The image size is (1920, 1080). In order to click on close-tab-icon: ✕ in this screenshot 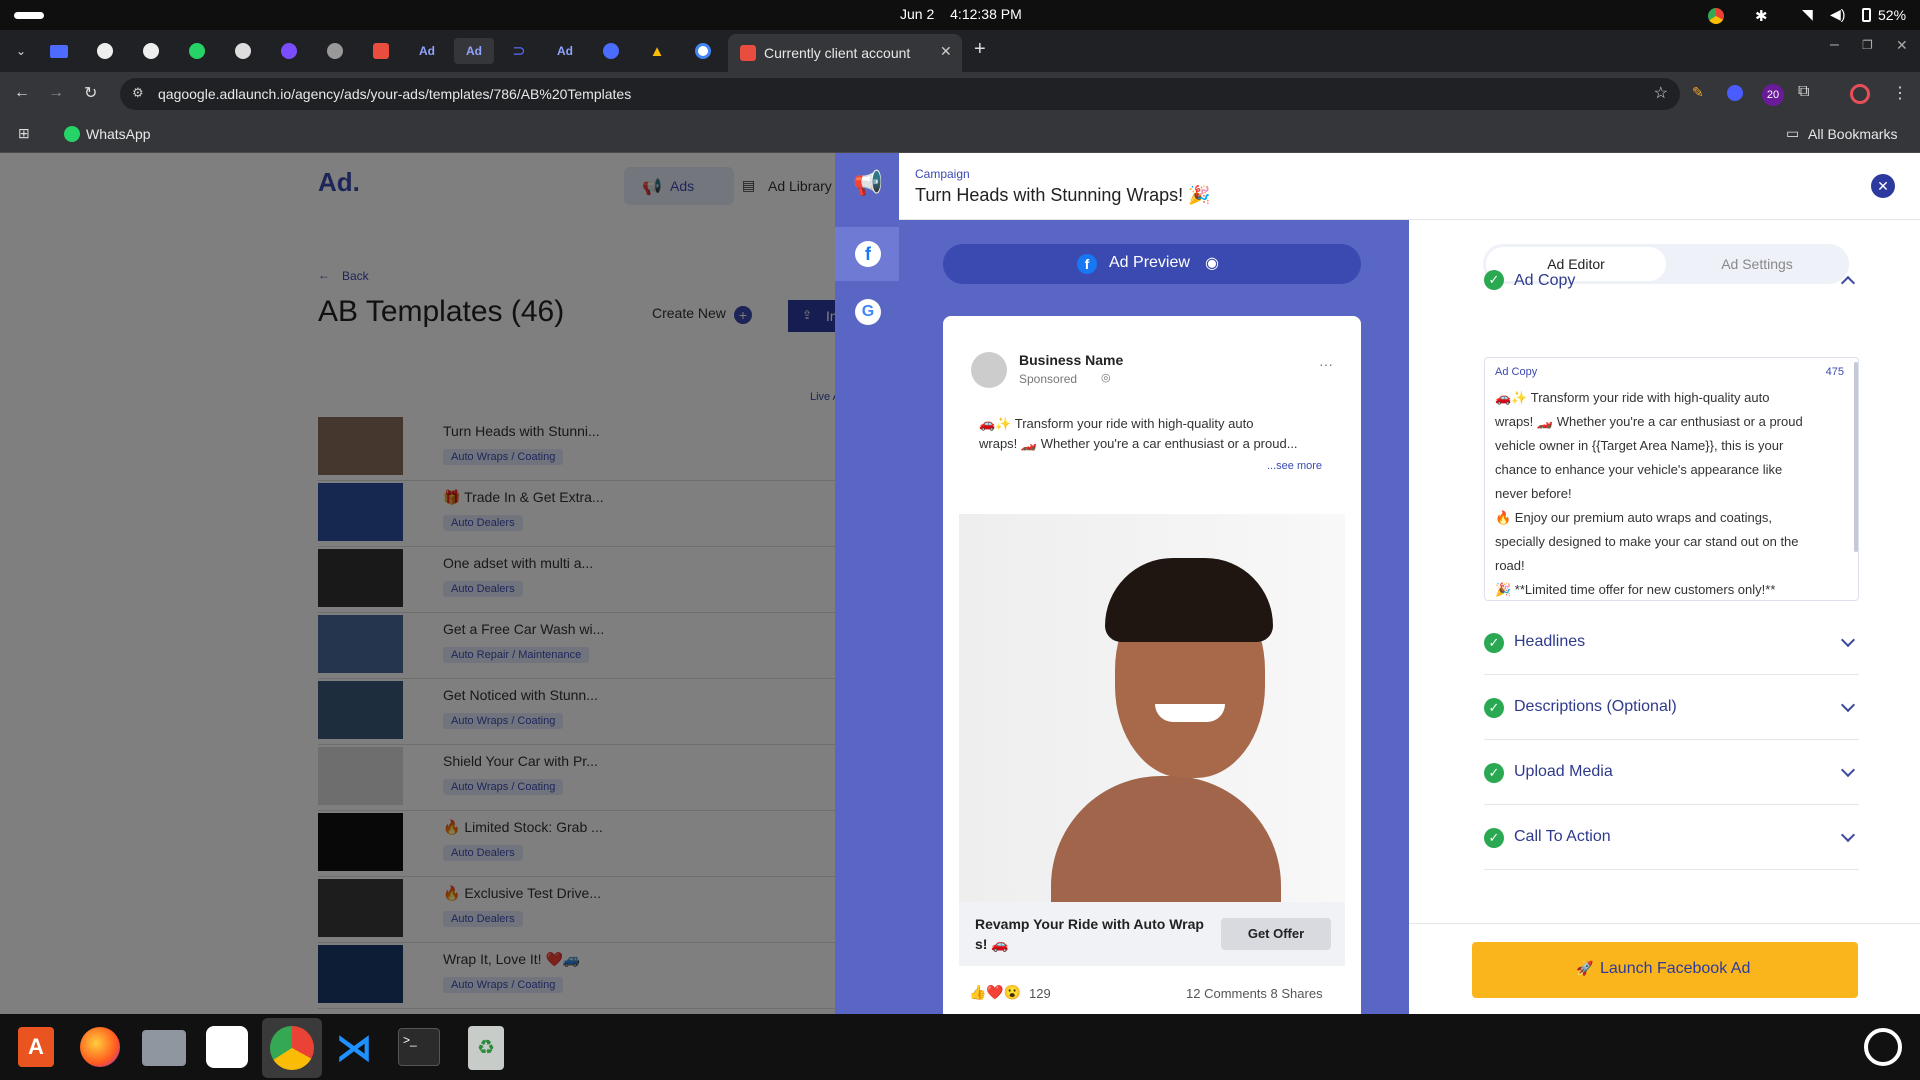, I will do `click(946, 51)`.